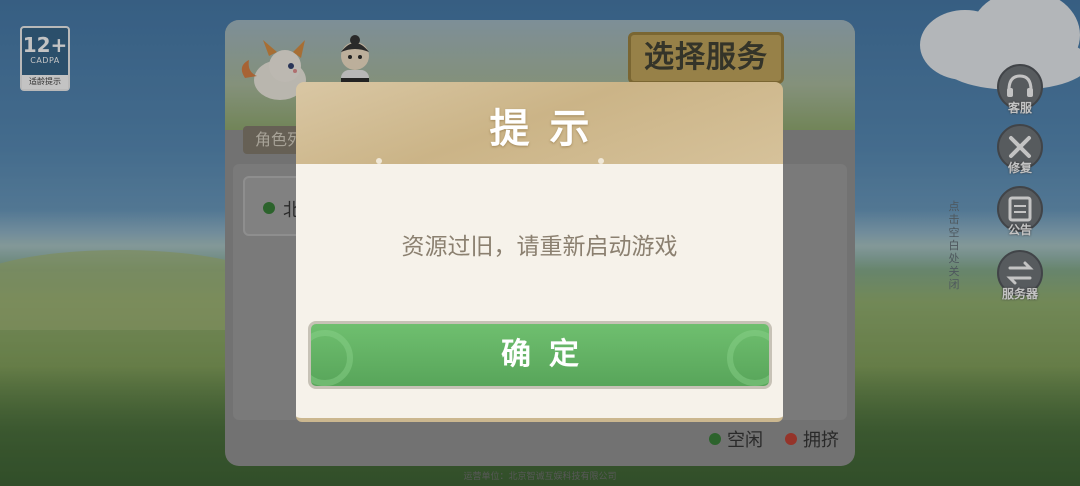 The width and height of the screenshot is (1080, 486). Describe the element at coordinates (549, 129) in the screenshot. I see `dialog-title: 提示` at that location.